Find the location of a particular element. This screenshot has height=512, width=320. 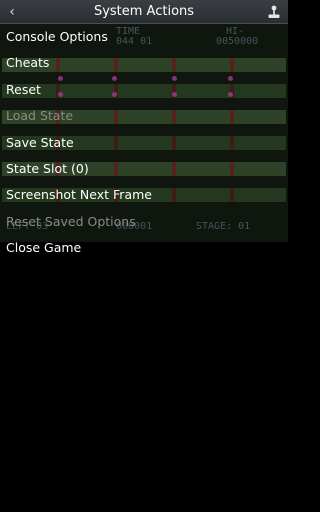

menu-item-save-state: Save State is located at coordinates (144, 143).